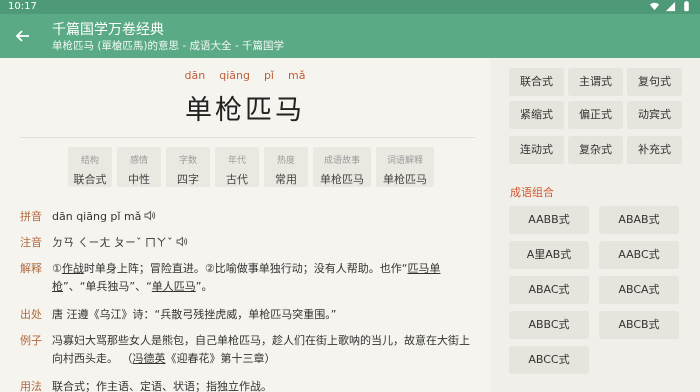 The width and height of the screenshot is (700, 392). What do you see at coordinates (639, 325) in the screenshot?
I see `combo-button: ABCB式` at bounding box center [639, 325].